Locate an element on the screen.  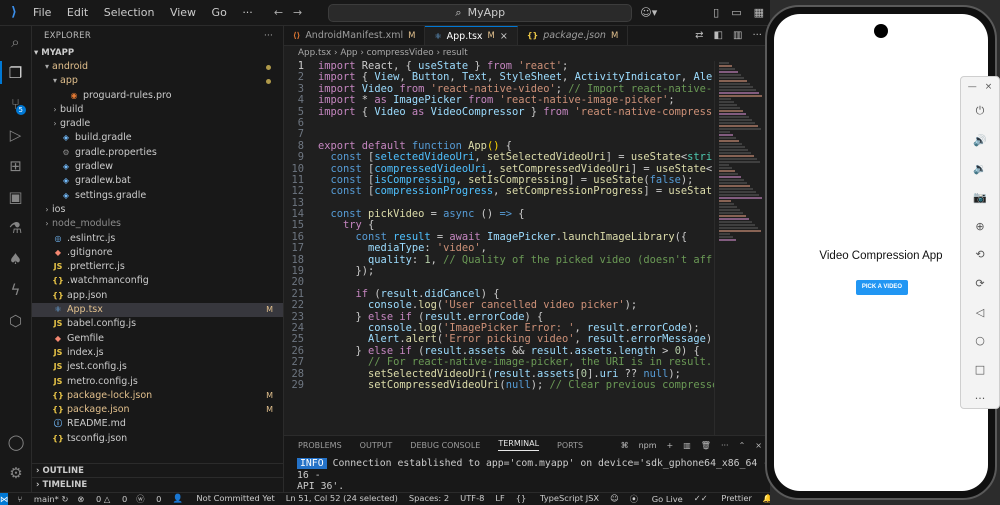
ports-status: ⓦ 0 is located at coordinates (148, 499).